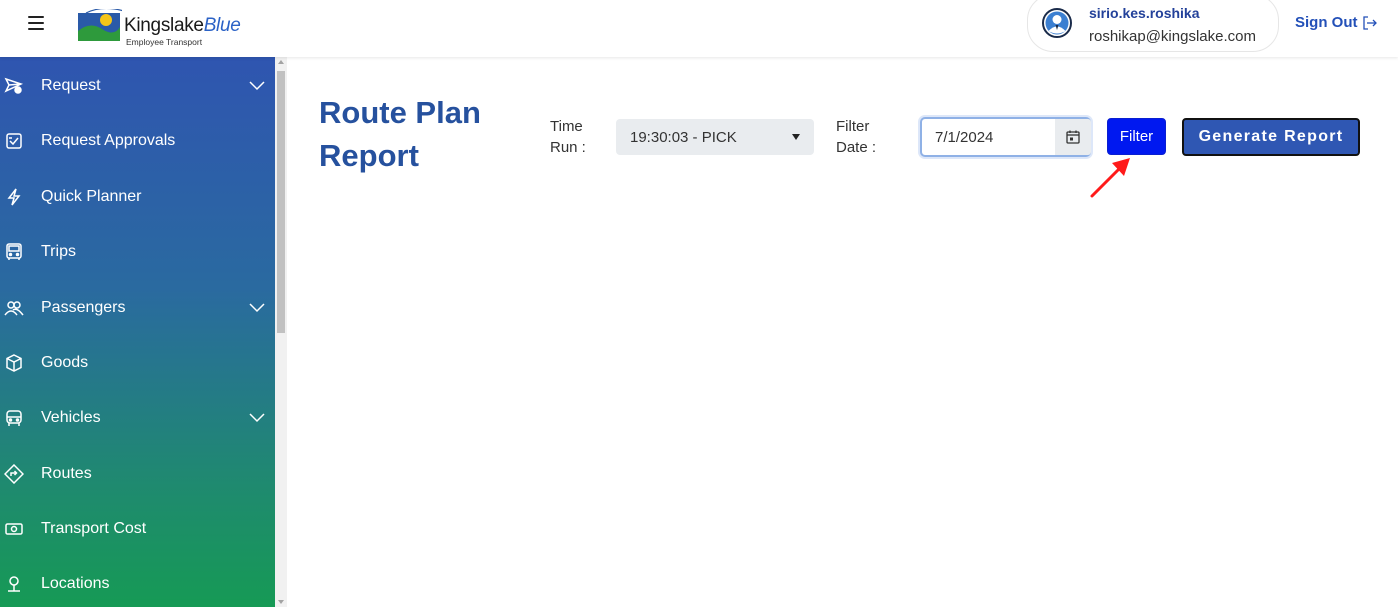 This screenshot has width=1398, height=607. I want to click on sign-icon, so click(14, 474).